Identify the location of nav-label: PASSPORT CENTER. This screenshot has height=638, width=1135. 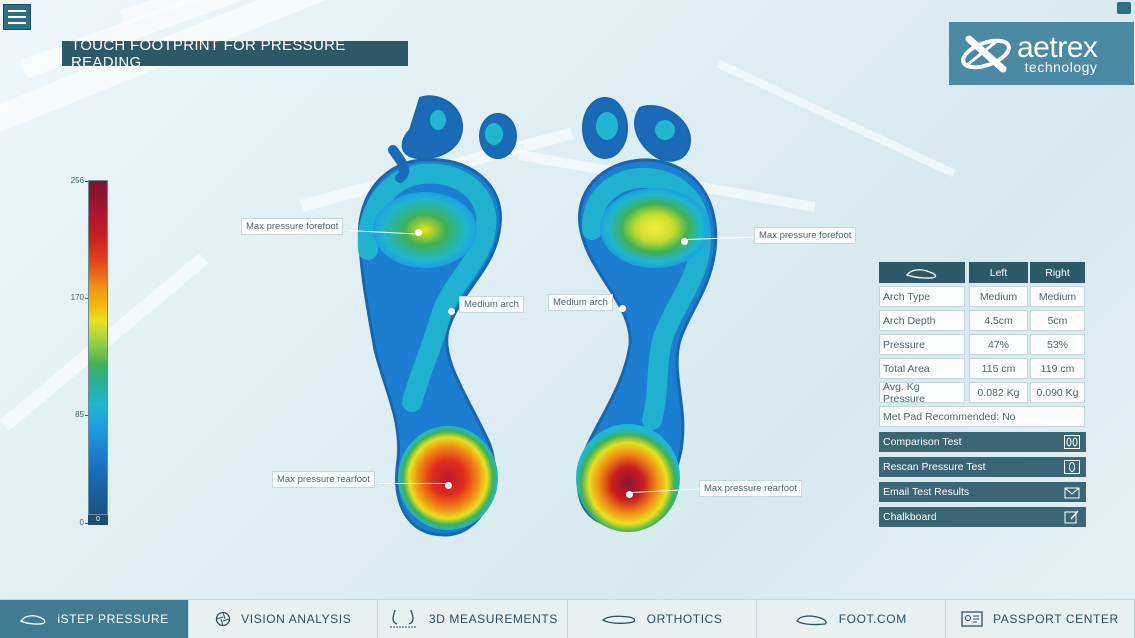
(1056, 619).